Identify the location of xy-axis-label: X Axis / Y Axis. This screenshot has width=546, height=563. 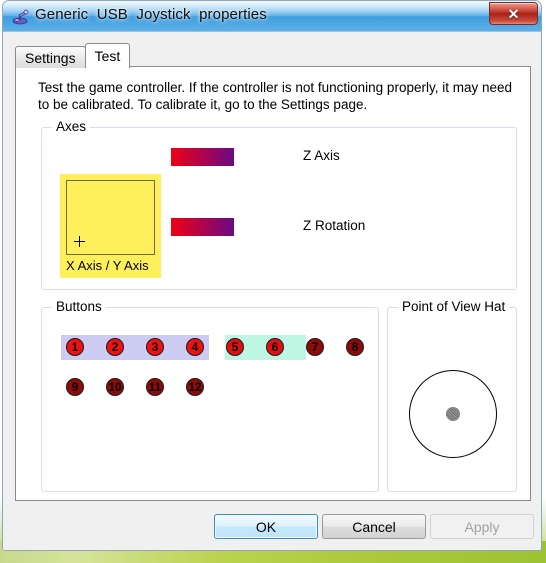
(107, 265).